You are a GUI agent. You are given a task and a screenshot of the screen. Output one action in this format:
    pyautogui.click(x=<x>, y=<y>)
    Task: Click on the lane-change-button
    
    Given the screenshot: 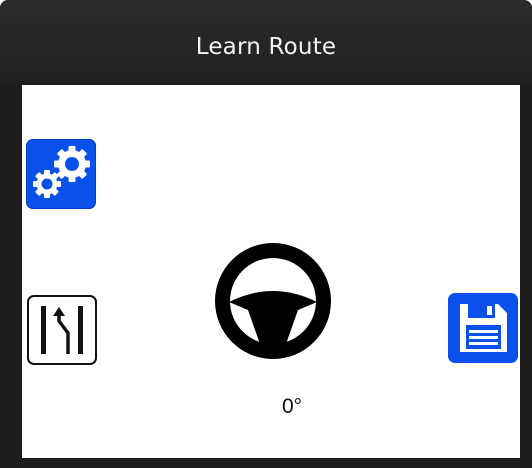 What is the action you would take?
    pyautogui.click(x=62, y=330)
    